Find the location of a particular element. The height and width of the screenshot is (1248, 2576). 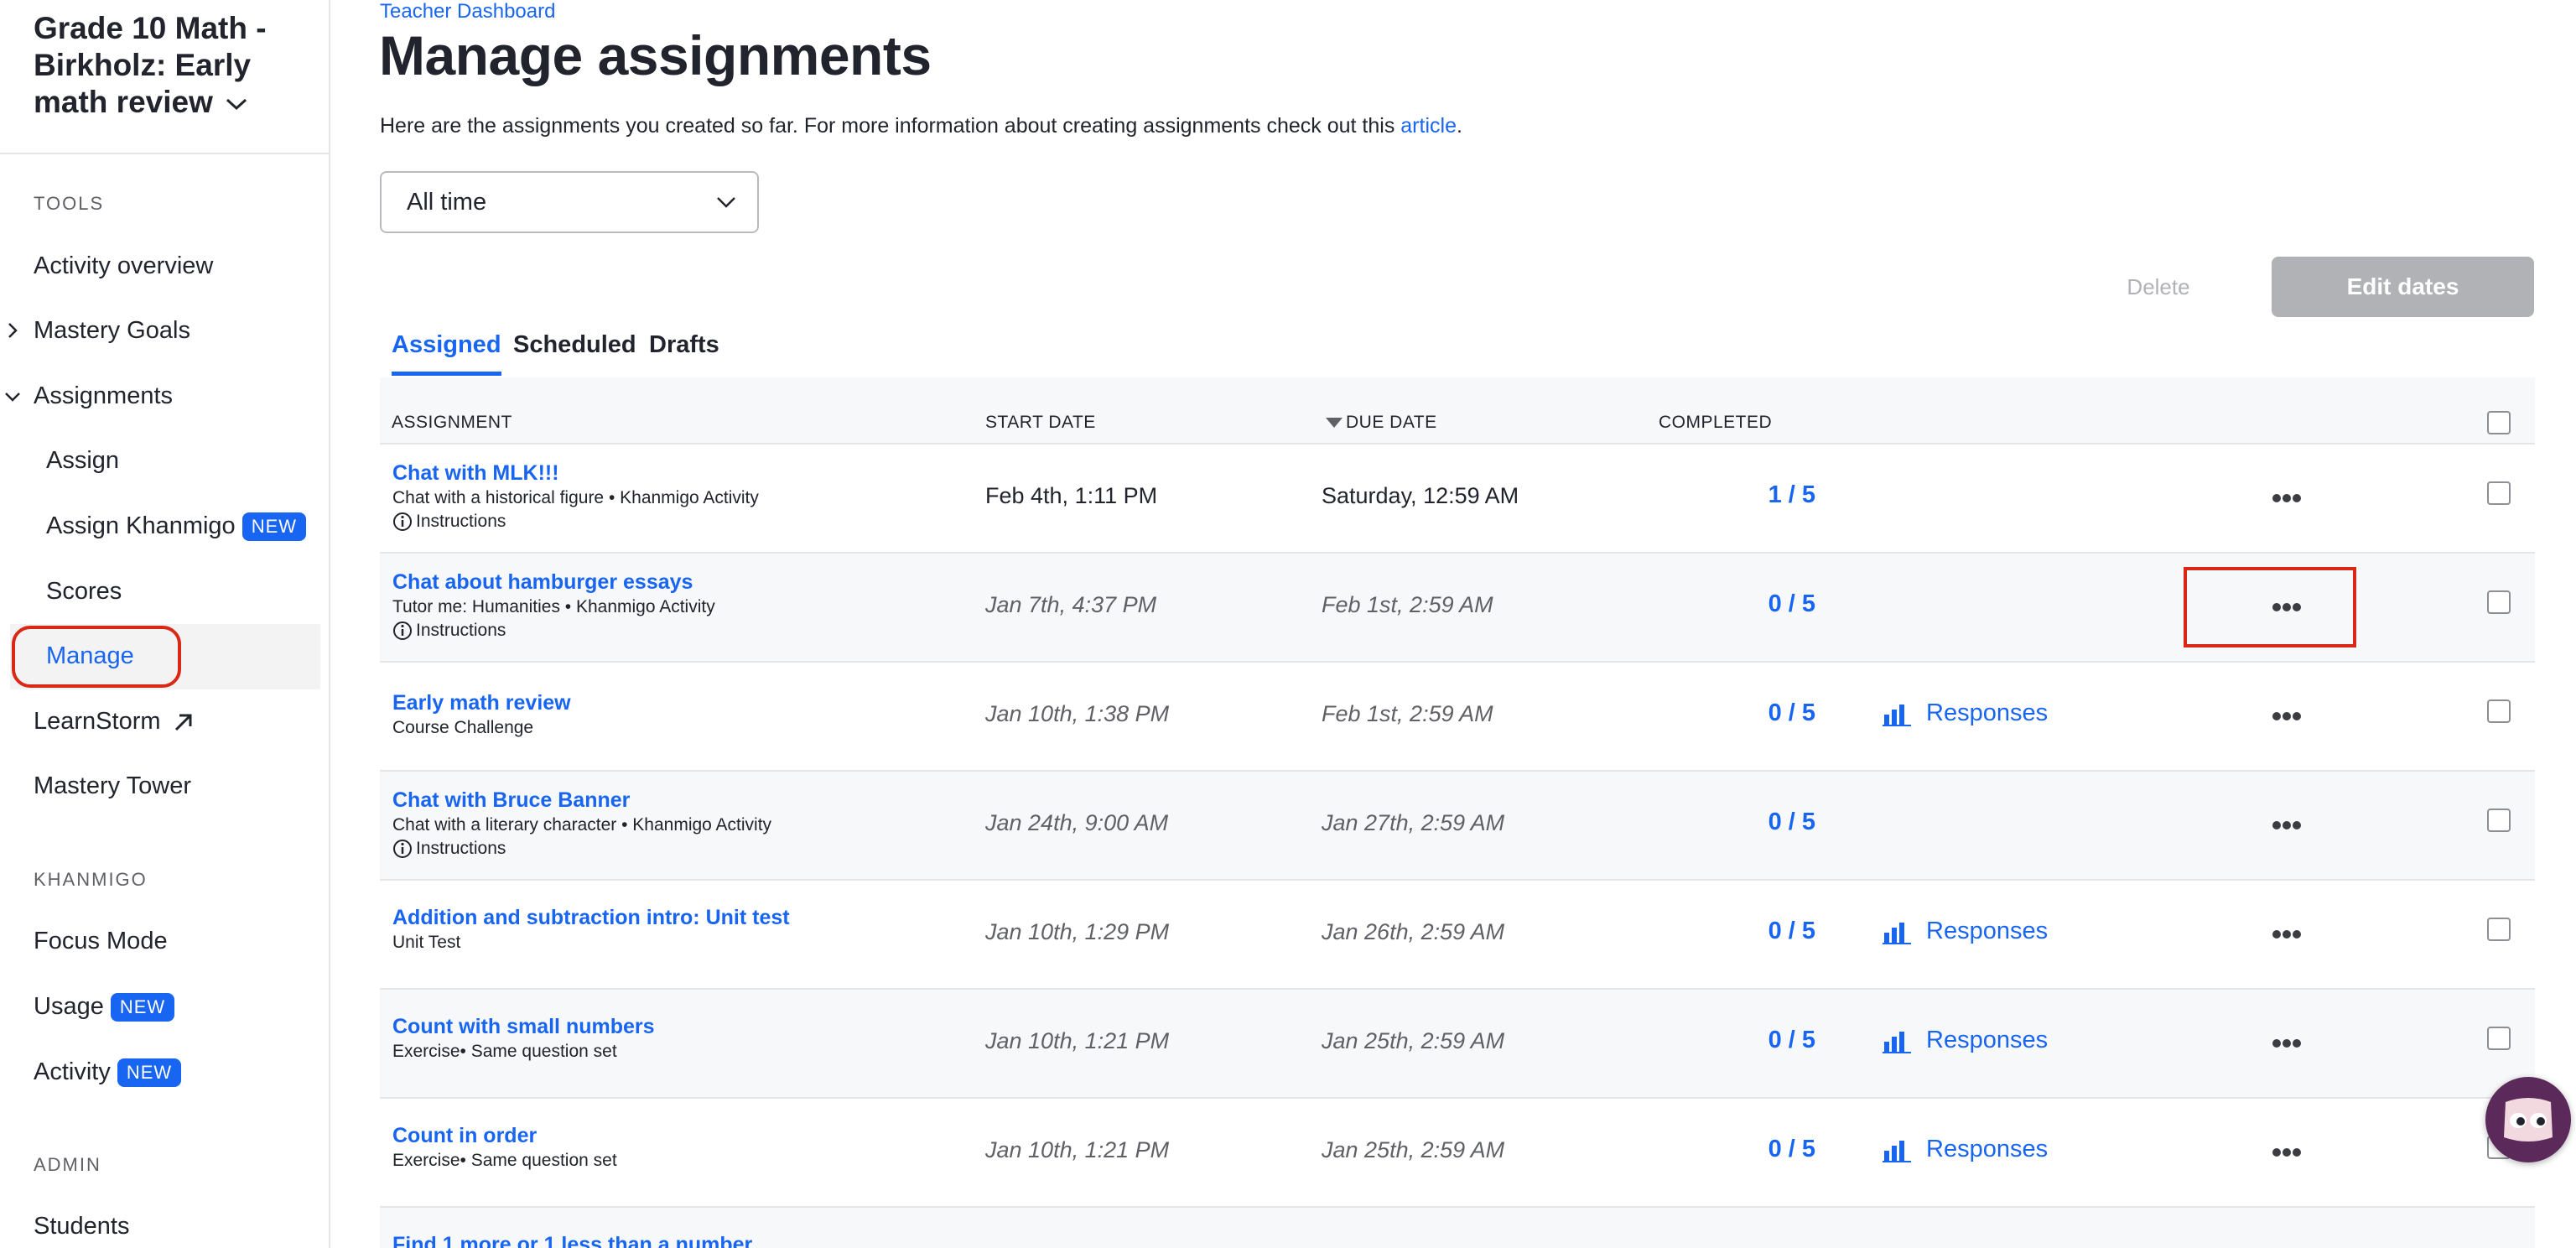

khanmigo-face-icon is located at coordinates (2528, 1119).